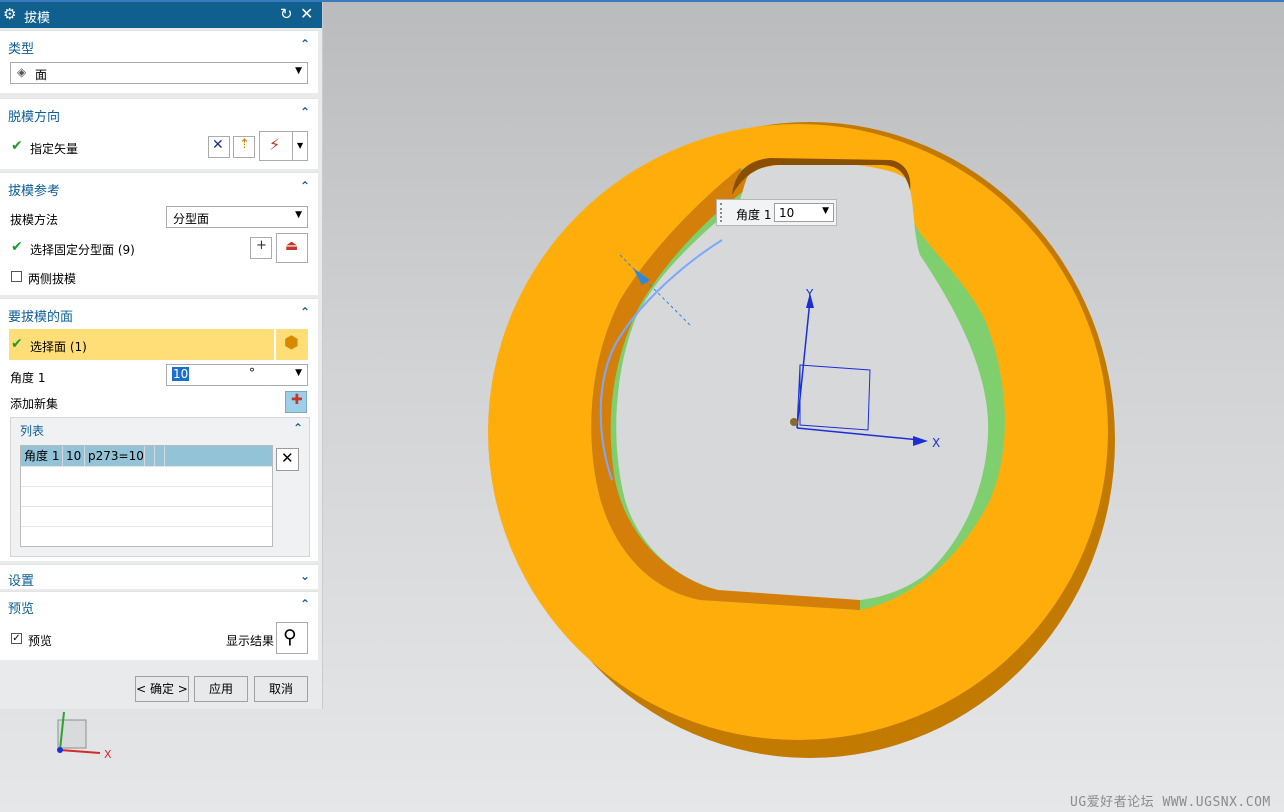 Image resolution: width=1284 pixels, height=812 pixels. Describe the element at coordinates (252, 373) in the screenshot. I see `angle-unit: °` at that location.